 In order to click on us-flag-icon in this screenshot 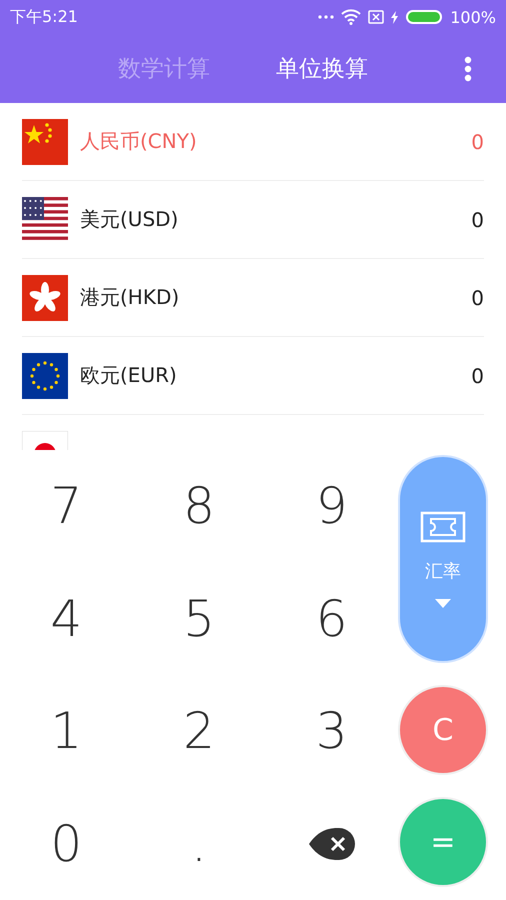, I will do `click(45, 219)`.